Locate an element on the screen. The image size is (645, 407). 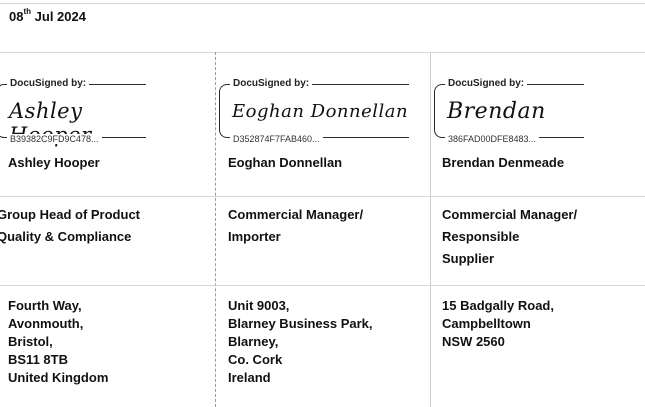
signature-brendan: Brendan is located at coordinates (496, 111).